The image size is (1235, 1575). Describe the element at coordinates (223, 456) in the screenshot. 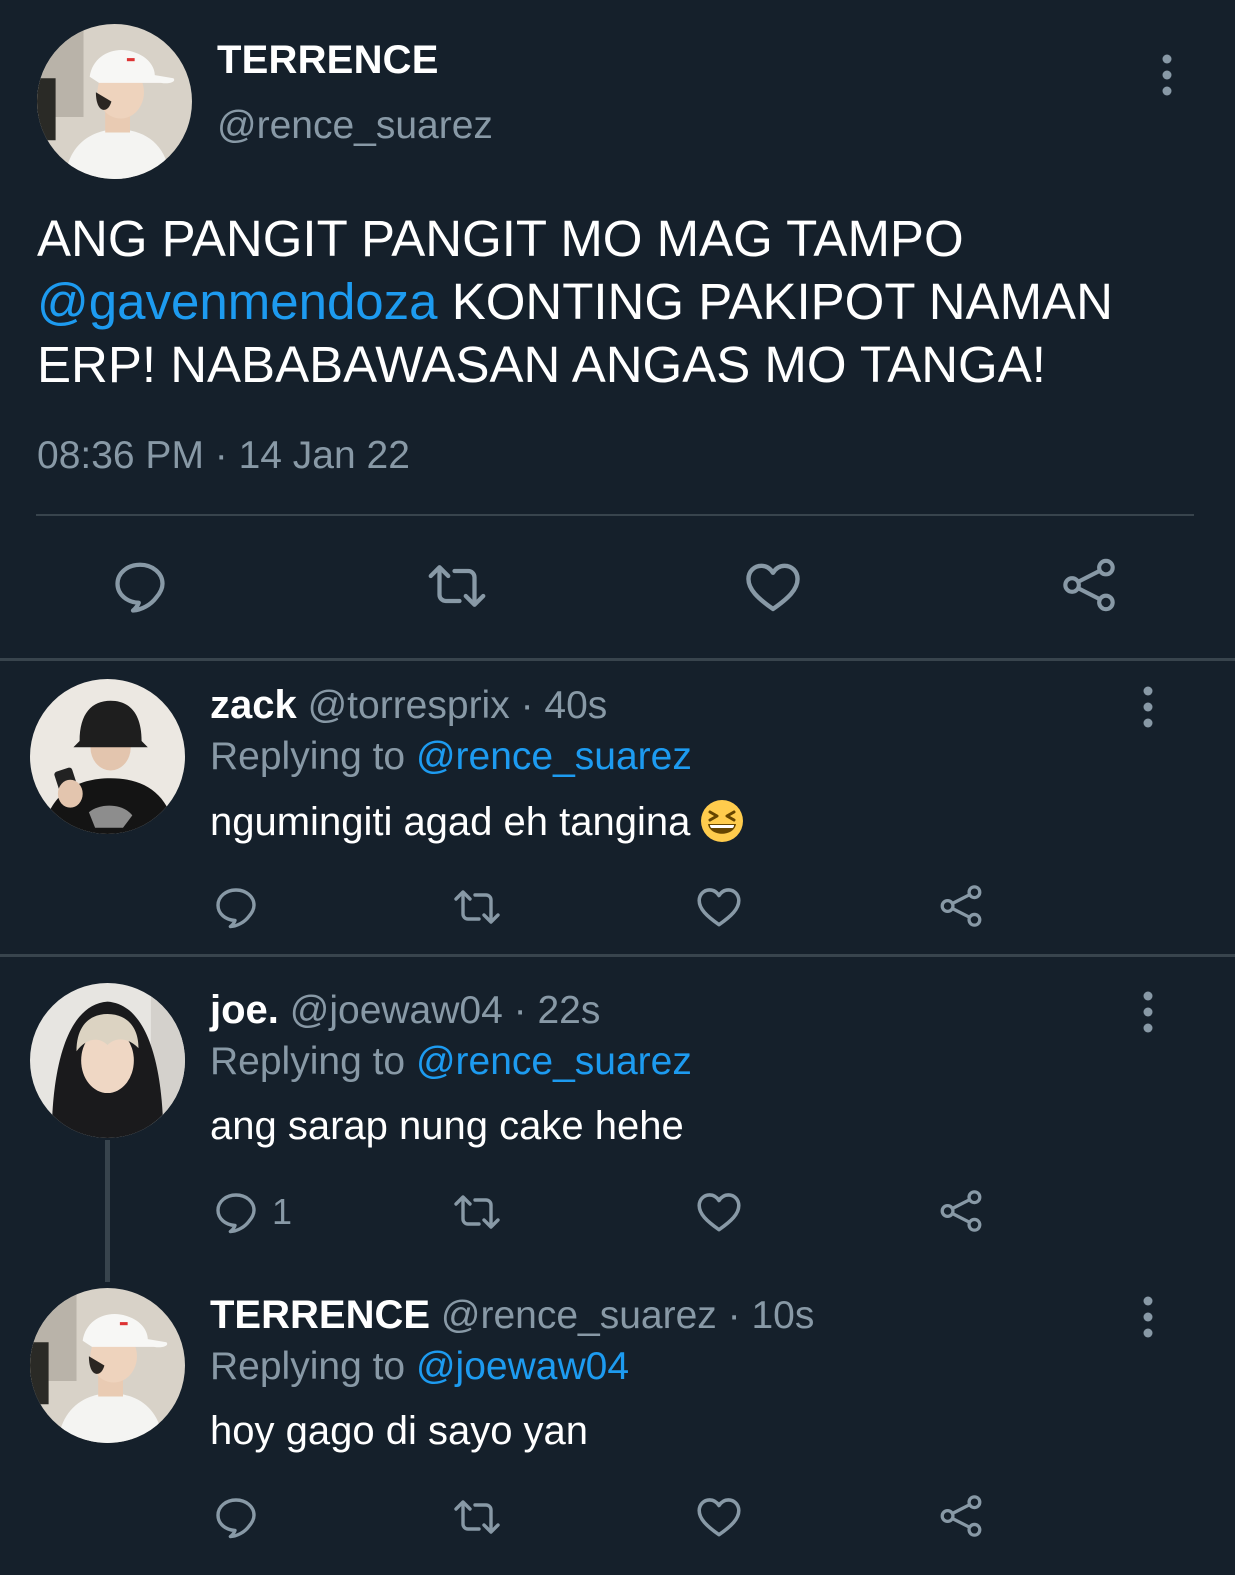

I see `tweet-timestamp: 08:36 PM · 14 Jan 22` at that location.